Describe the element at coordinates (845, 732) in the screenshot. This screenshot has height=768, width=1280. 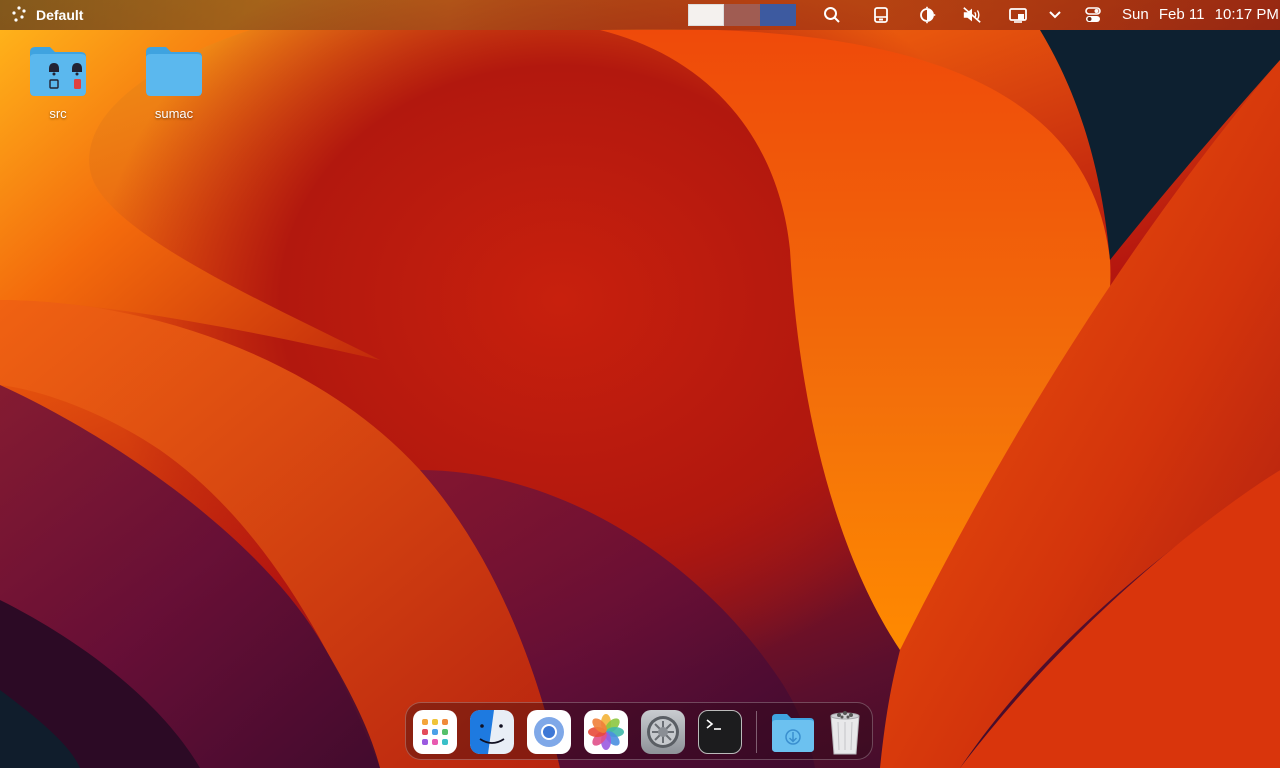
I see `trash-icon` at that location.